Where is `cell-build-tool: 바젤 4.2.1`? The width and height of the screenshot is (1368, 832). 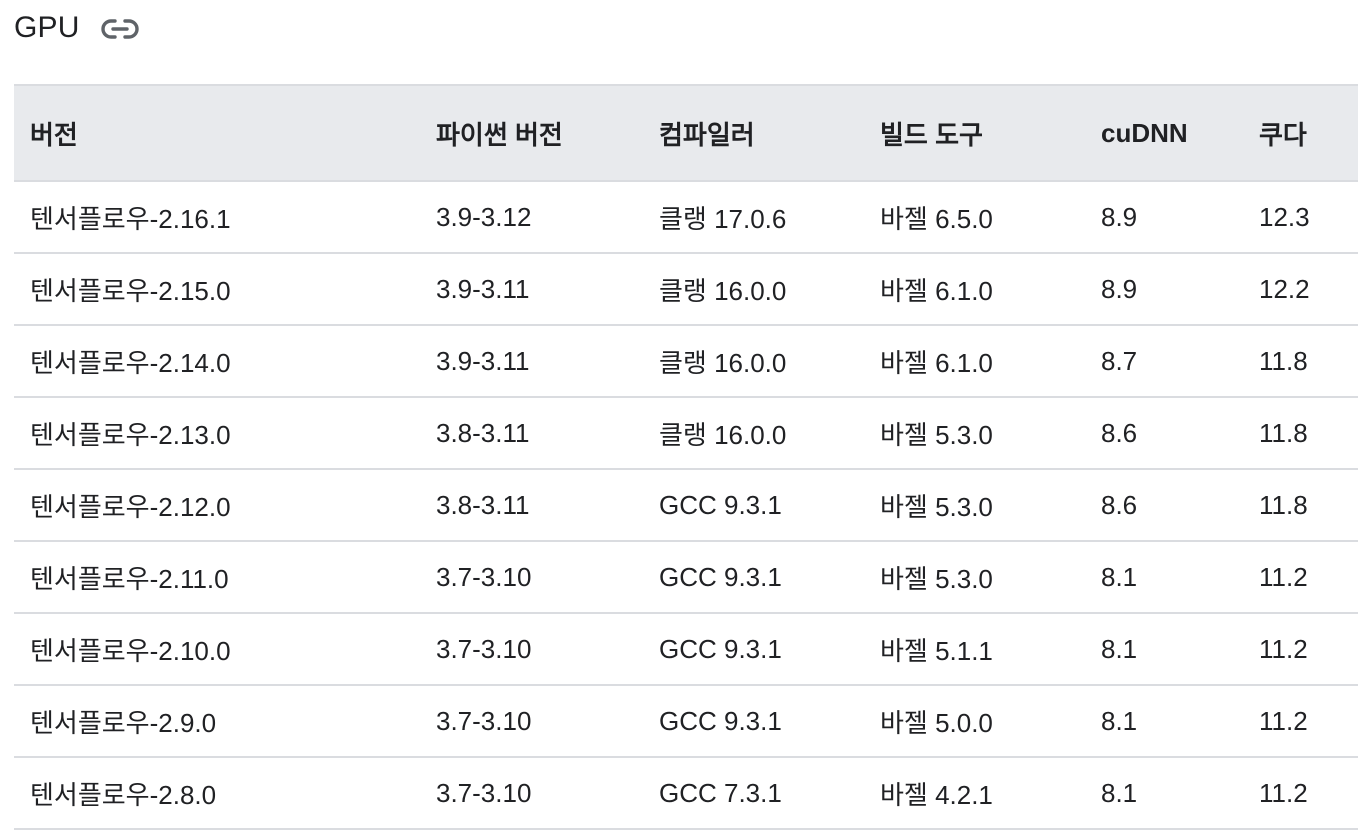
cell-build-tool: 바젤 4.2.1 is located at coordinates (974, 793).